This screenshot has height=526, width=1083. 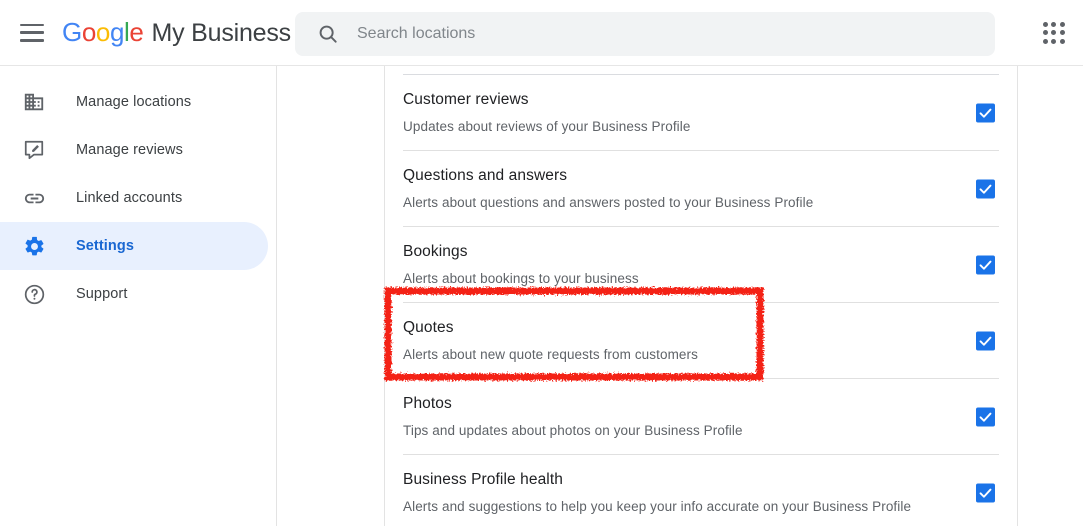 I want to click on sidebar-item-label: Linked accounts, so click(x=129, y=198).